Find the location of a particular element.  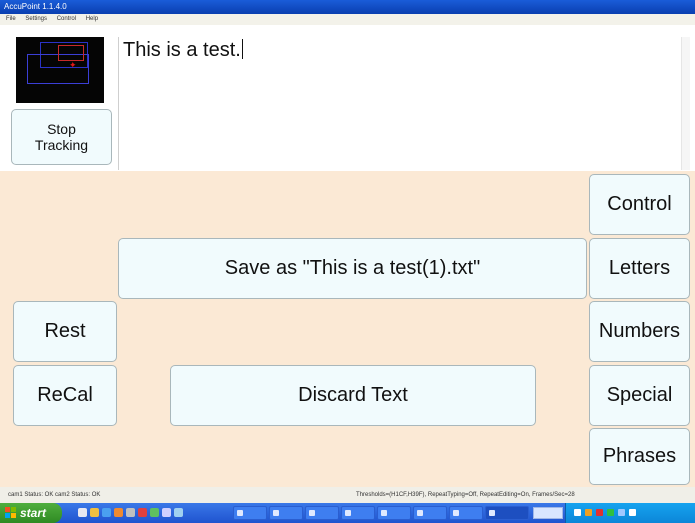

discard-text-button: Discard Text is located at coordinates (353, 395).